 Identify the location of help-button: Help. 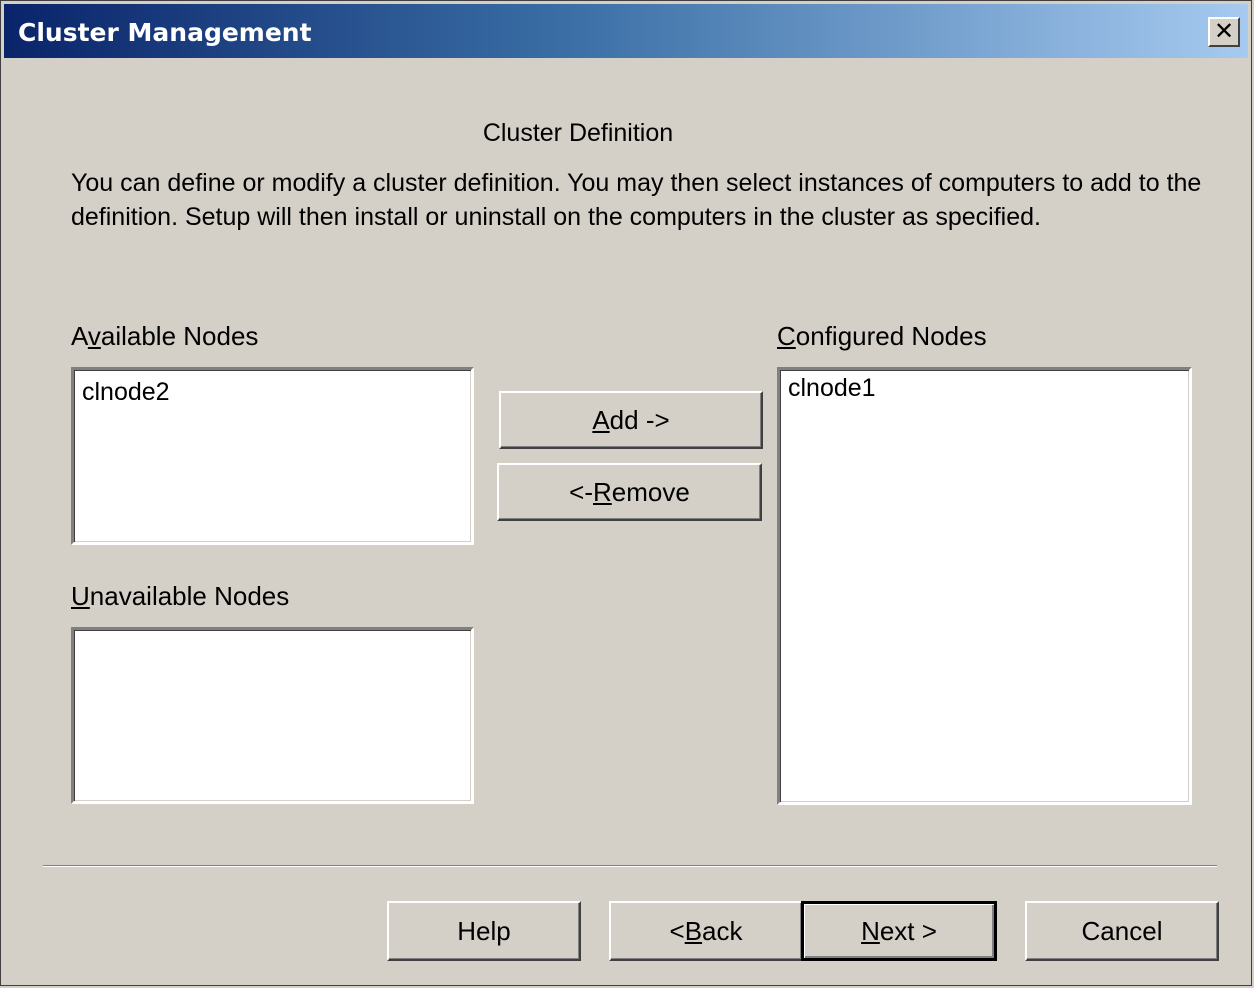
(484, 931).